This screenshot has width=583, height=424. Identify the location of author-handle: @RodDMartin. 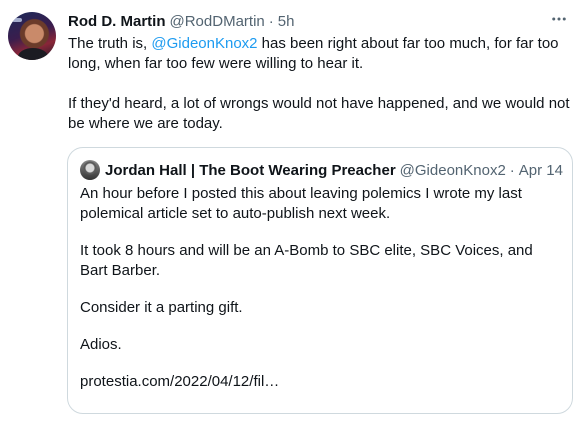
(217, 21).